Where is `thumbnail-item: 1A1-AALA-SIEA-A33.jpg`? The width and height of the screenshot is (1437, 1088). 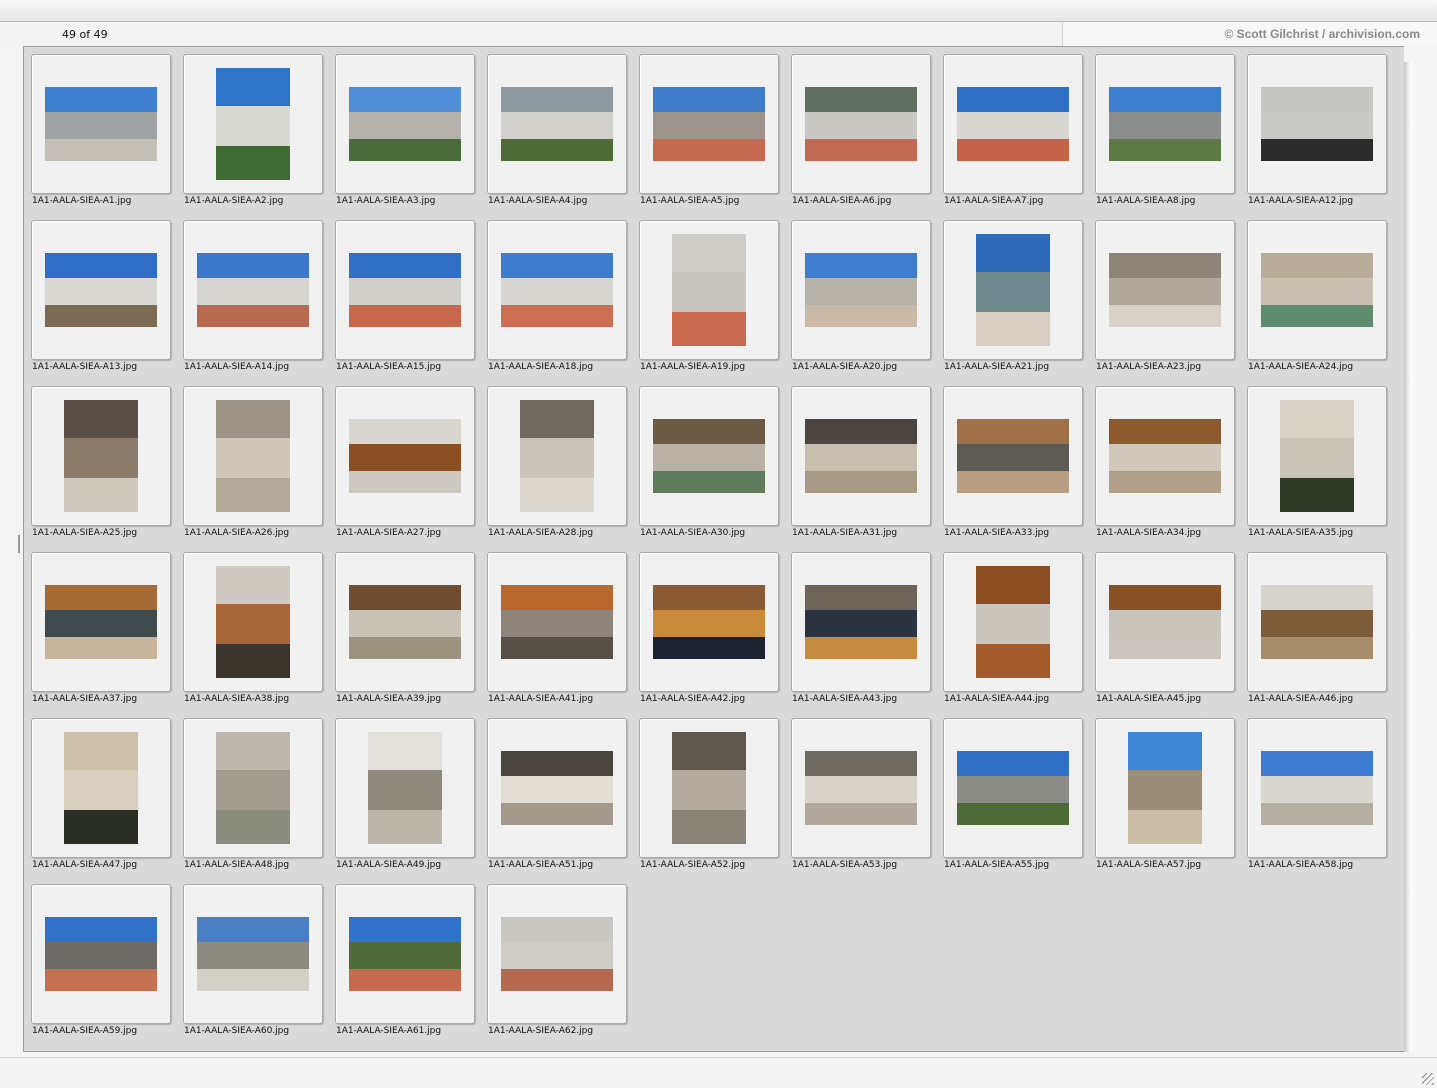 thumbnail-item: 1A1-AALA-SIEA-A33.jpg is located at coordinates (1013, 466).